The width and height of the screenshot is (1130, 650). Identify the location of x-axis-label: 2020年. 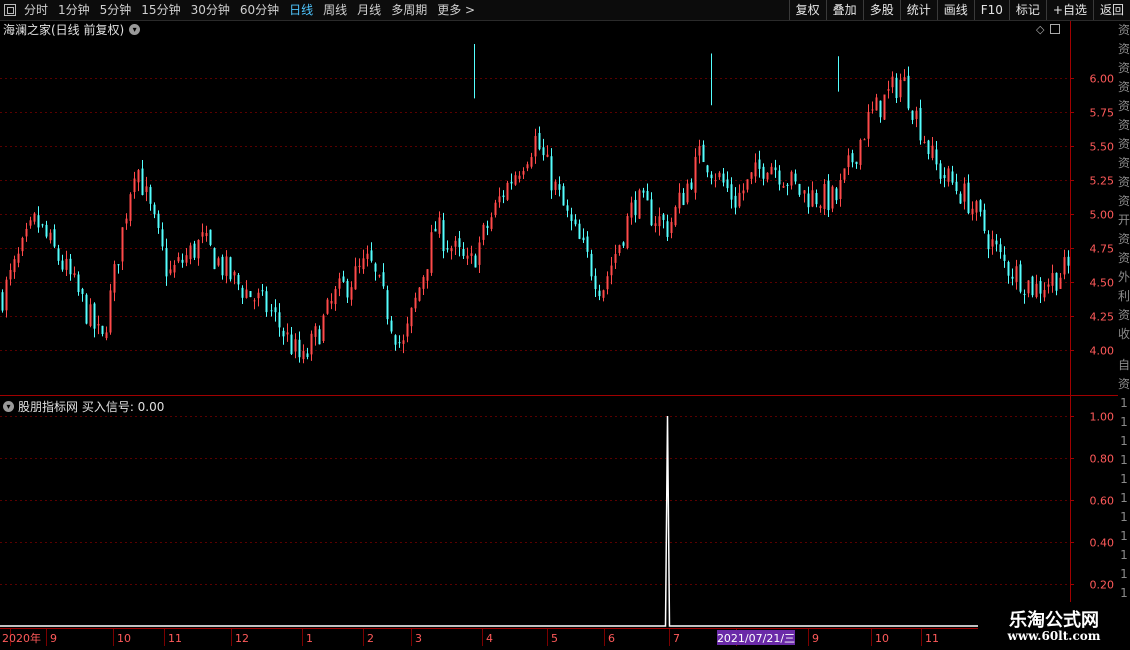
(21, 638).